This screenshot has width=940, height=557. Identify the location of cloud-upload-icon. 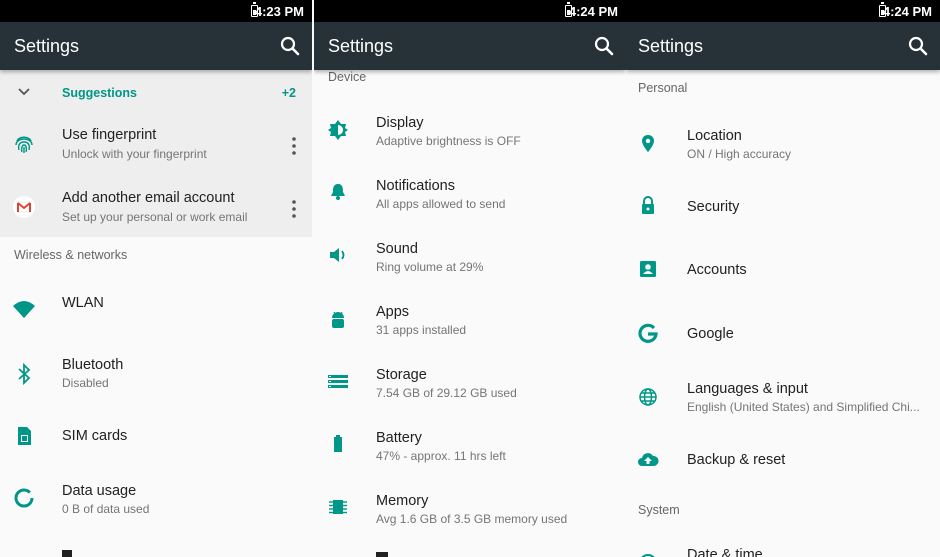
(648, 459).